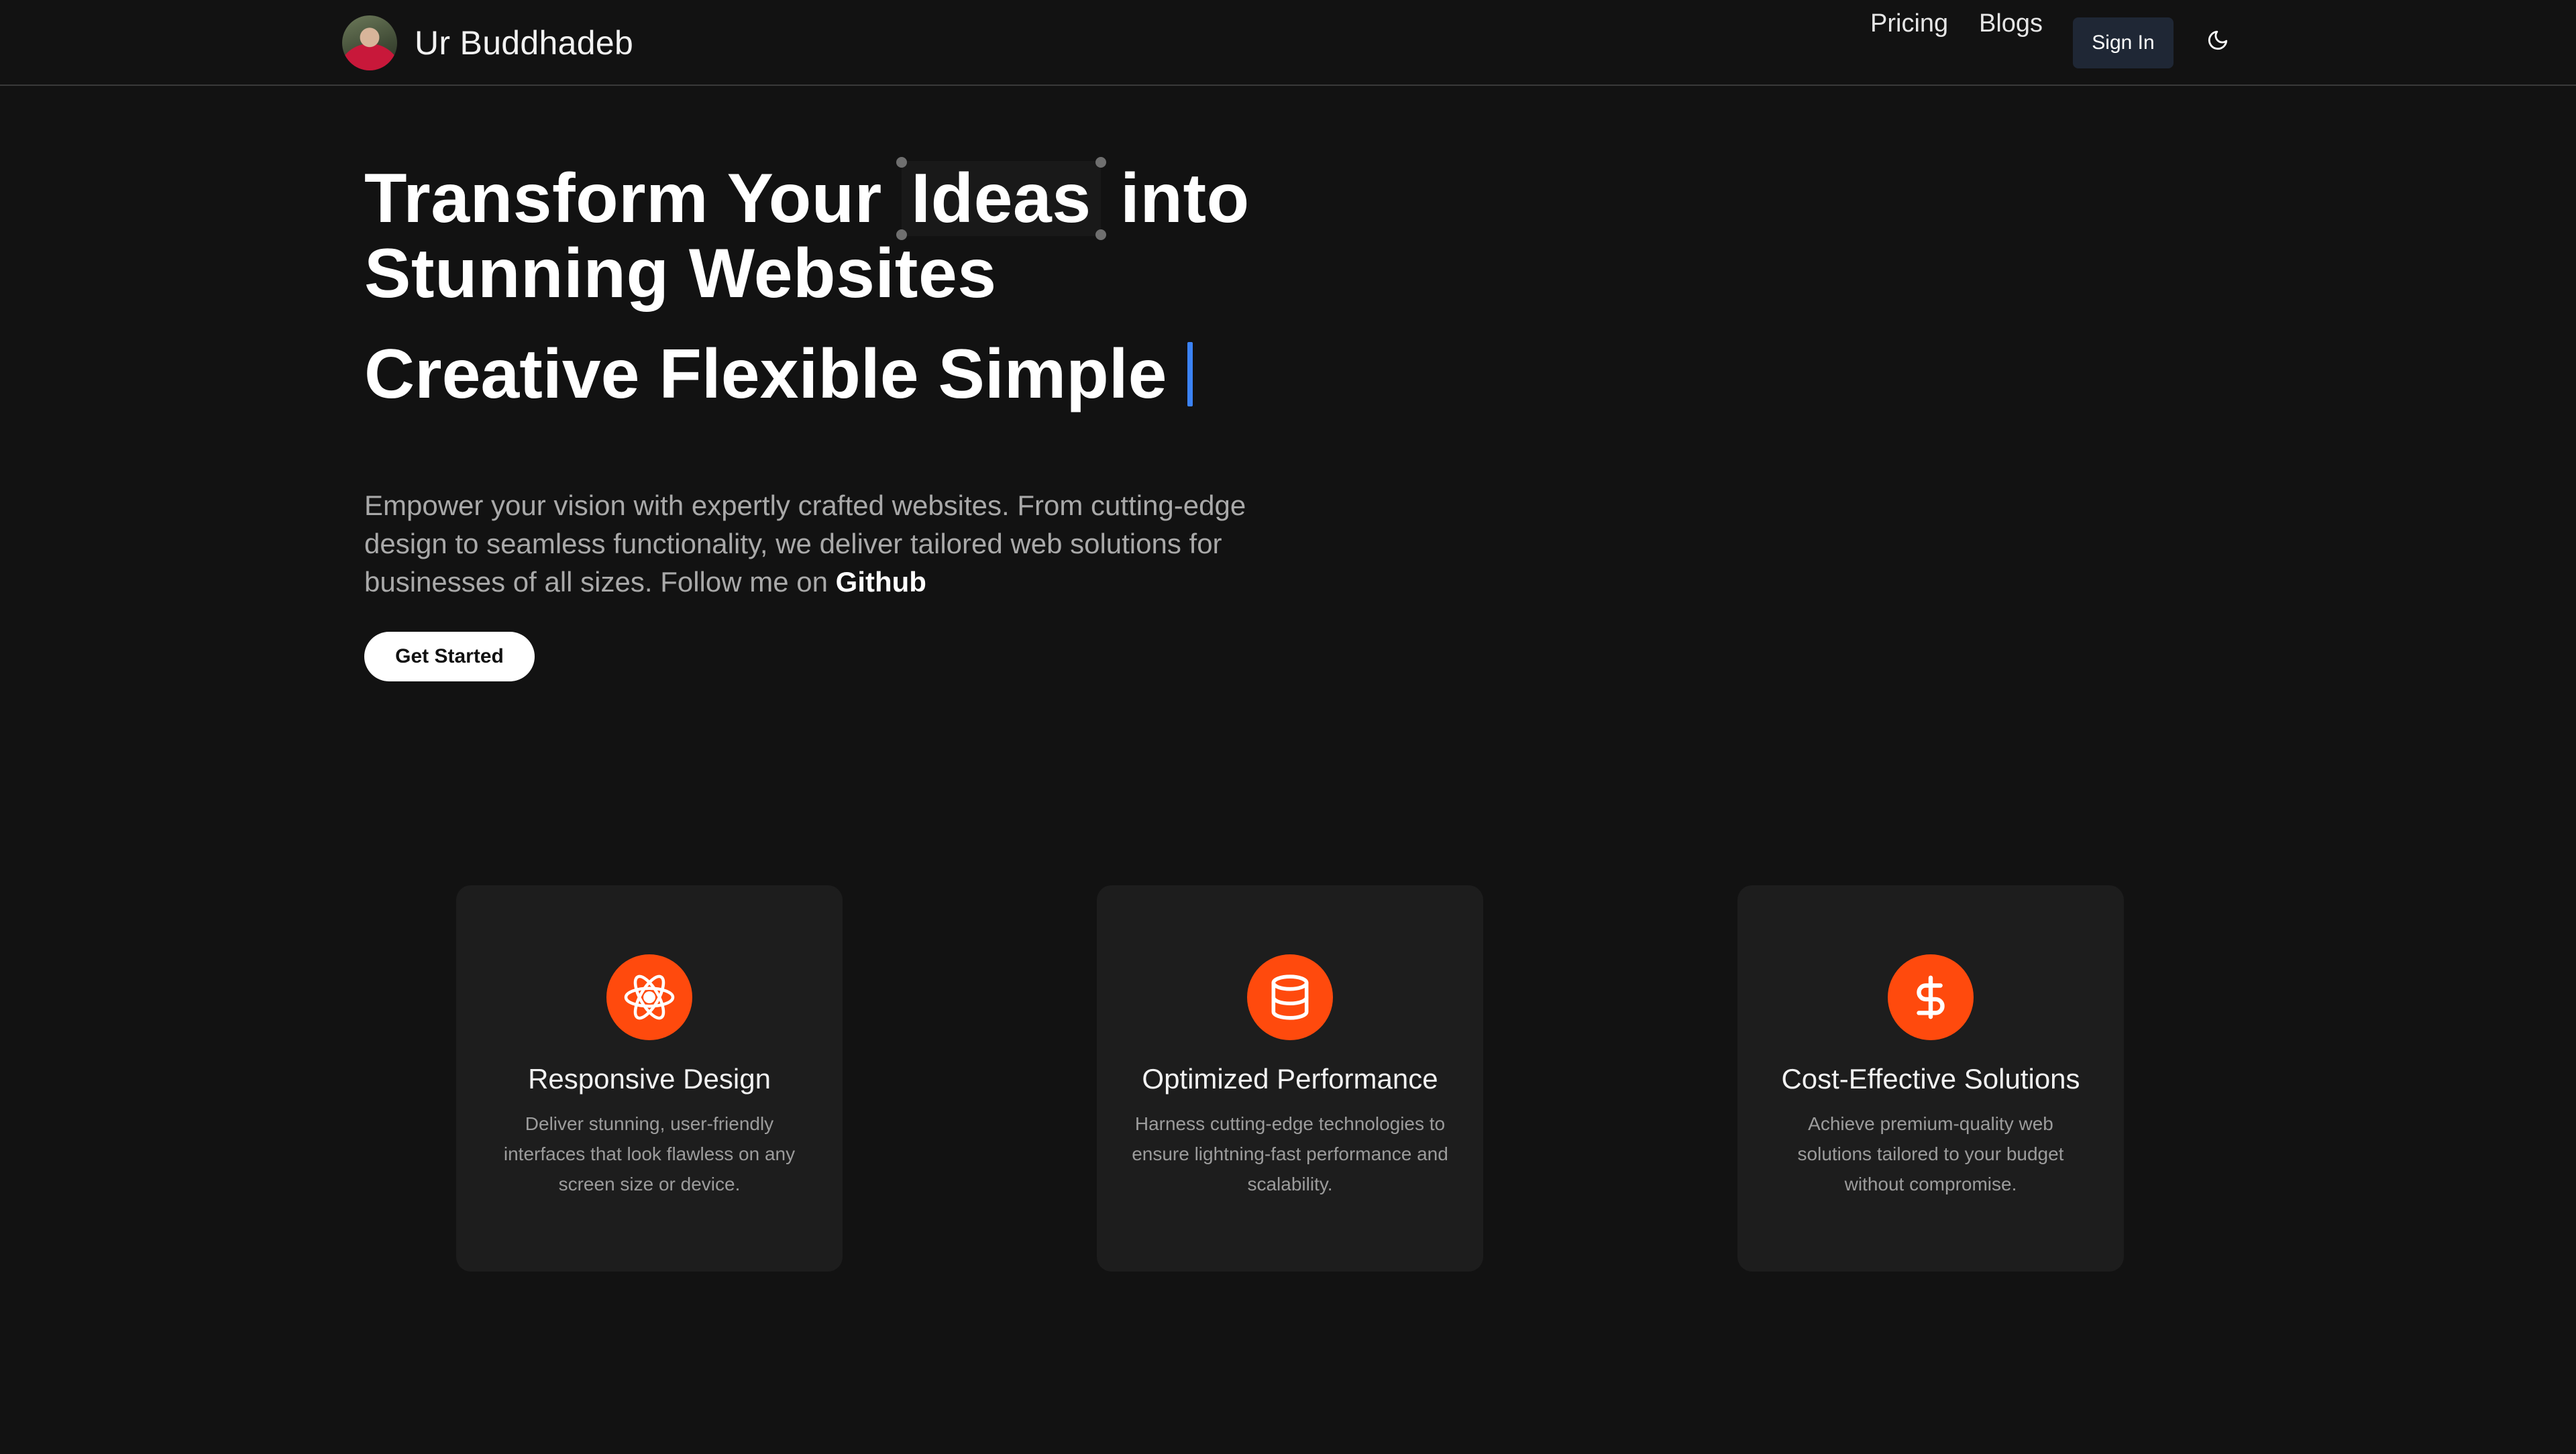 The height and width of the screenshot is (1454, 2576). I want to click on feature-title: Optimized Performance, so click(1290, 1079).